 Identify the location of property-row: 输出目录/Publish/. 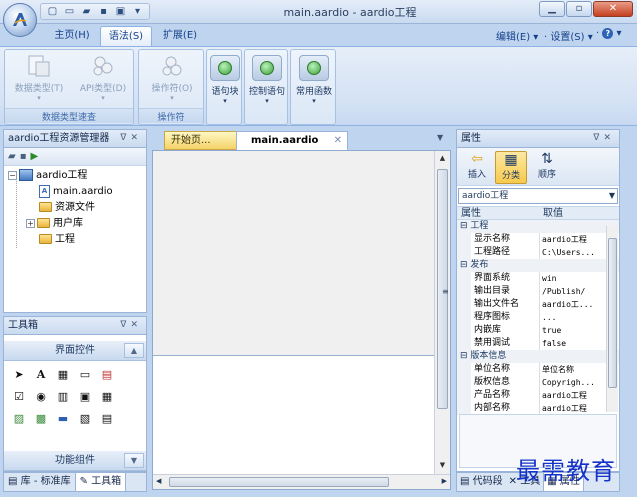
(538, 291).